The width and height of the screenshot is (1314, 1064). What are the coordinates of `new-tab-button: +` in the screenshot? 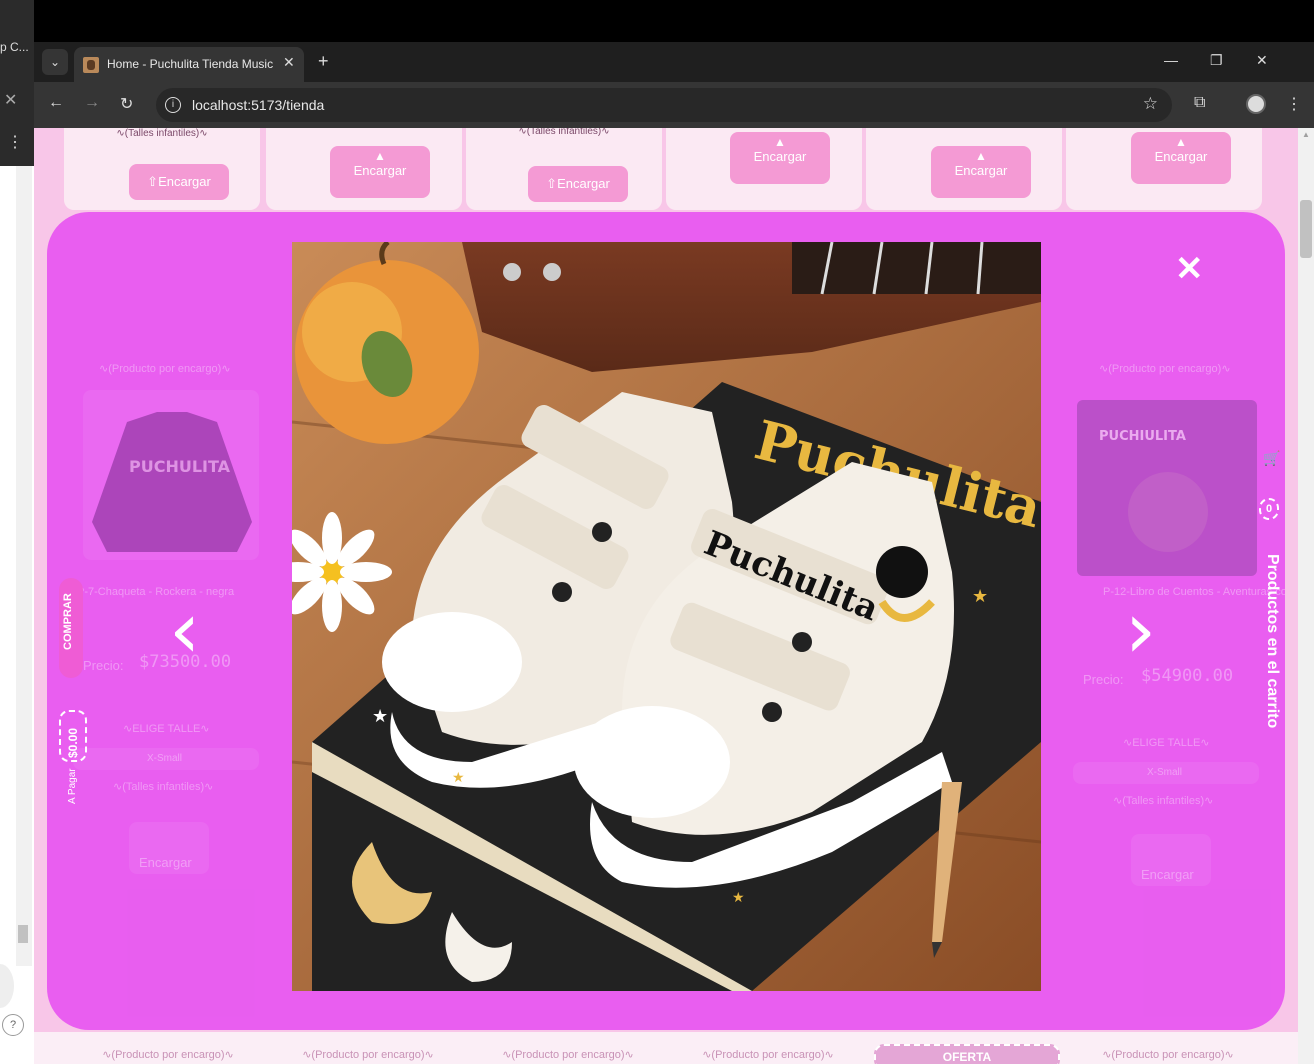 It's located at (323, 61).